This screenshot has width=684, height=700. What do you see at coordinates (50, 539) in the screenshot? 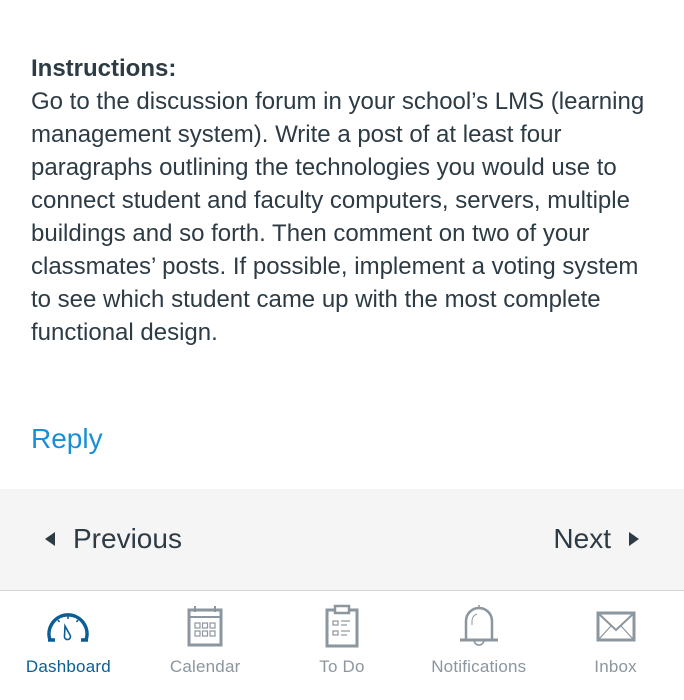
I see `caret-left-icon` at bounding box center [50, 539].